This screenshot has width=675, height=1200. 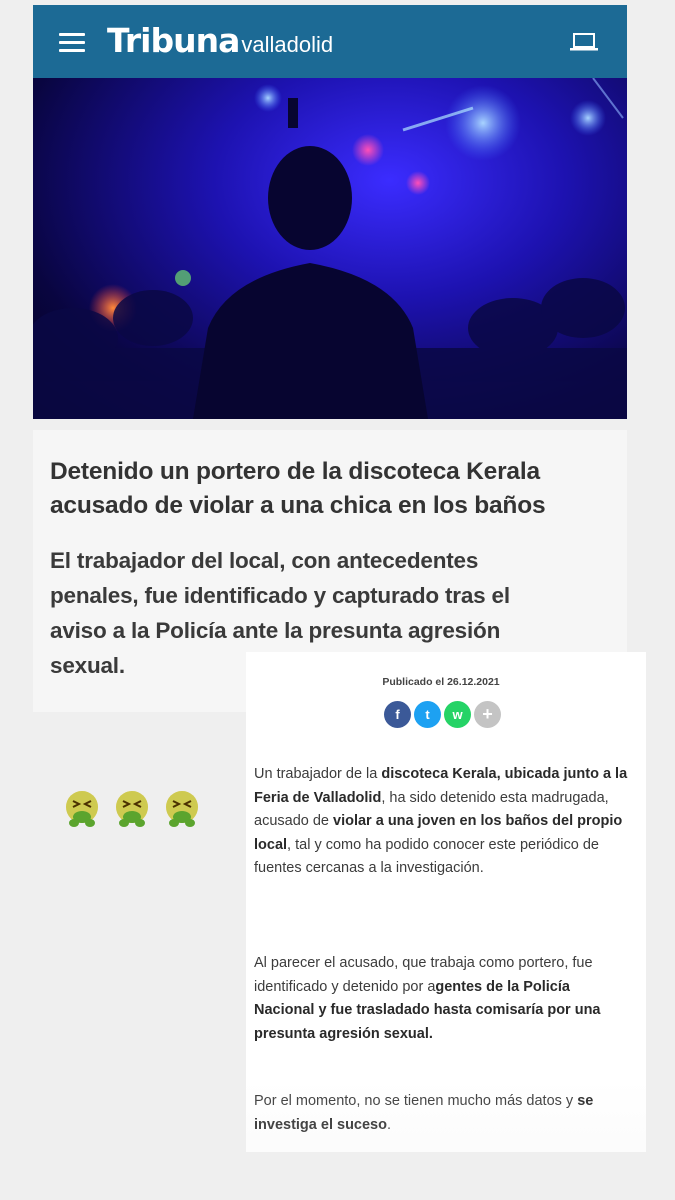 I want to click on twitter-icon: t, so click(x=427, y=714).